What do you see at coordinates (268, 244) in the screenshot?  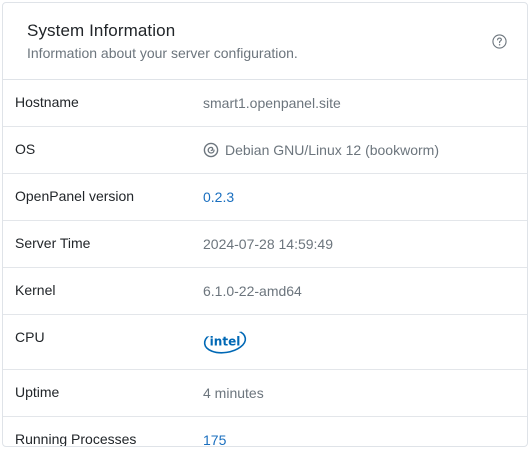 I see `server-time-value: 2024-07-28 14:59:49` at bounding box center [268, 244].